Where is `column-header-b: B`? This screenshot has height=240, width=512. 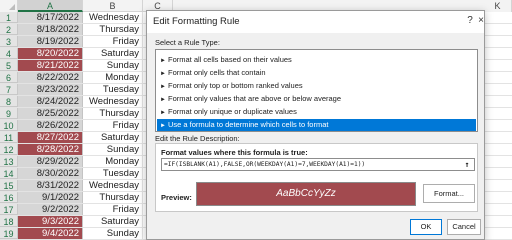 column-header-b: B is located at coordinates (113, 6).